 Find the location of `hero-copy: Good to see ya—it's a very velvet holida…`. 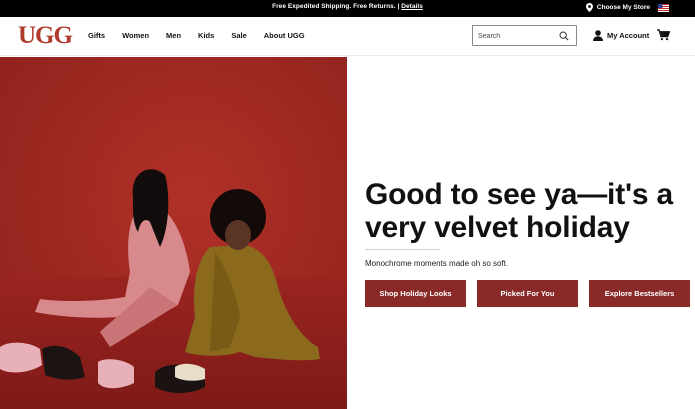

hero-copy: Good to see ya—it's a very velvet holida… is located at coordinates (530, 242).